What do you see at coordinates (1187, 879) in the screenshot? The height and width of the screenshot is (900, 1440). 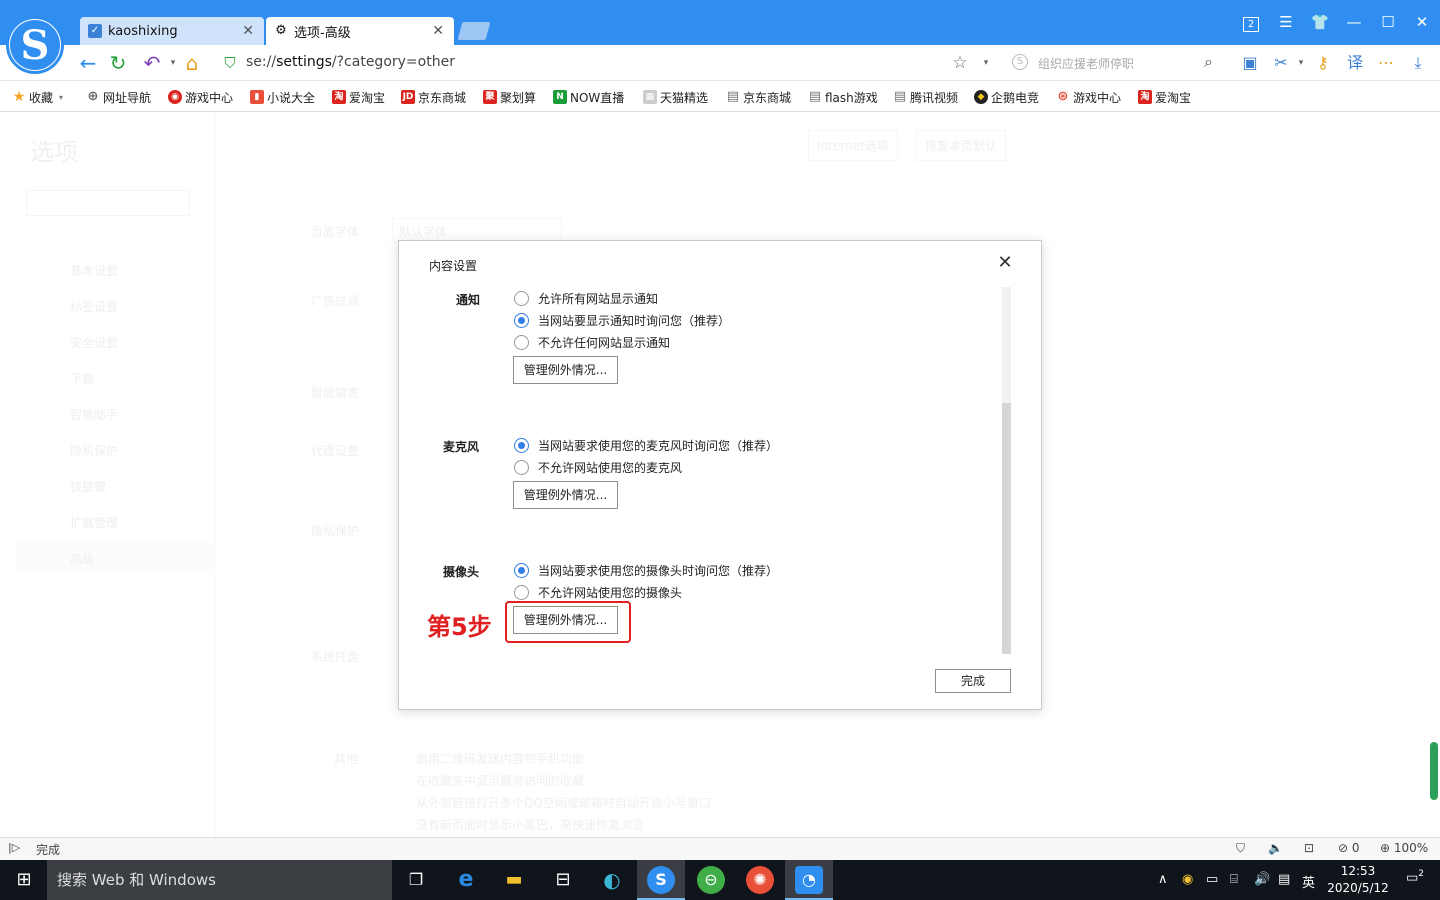 I see `tray-app-icon: ◉` at bounding box center [1187, 879].